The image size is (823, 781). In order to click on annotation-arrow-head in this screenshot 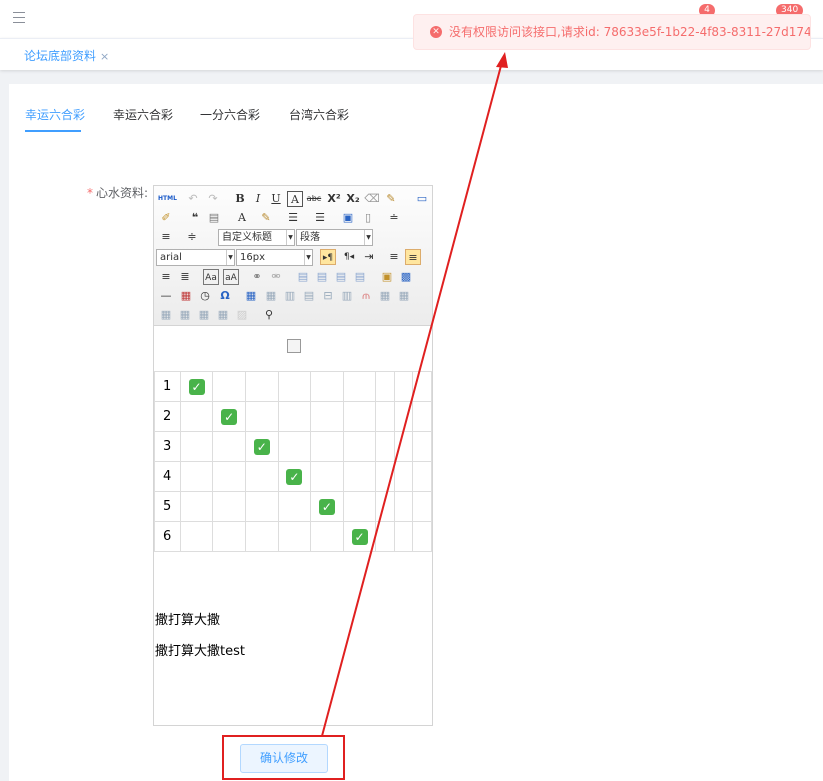, I will do `click(502, 60)`.